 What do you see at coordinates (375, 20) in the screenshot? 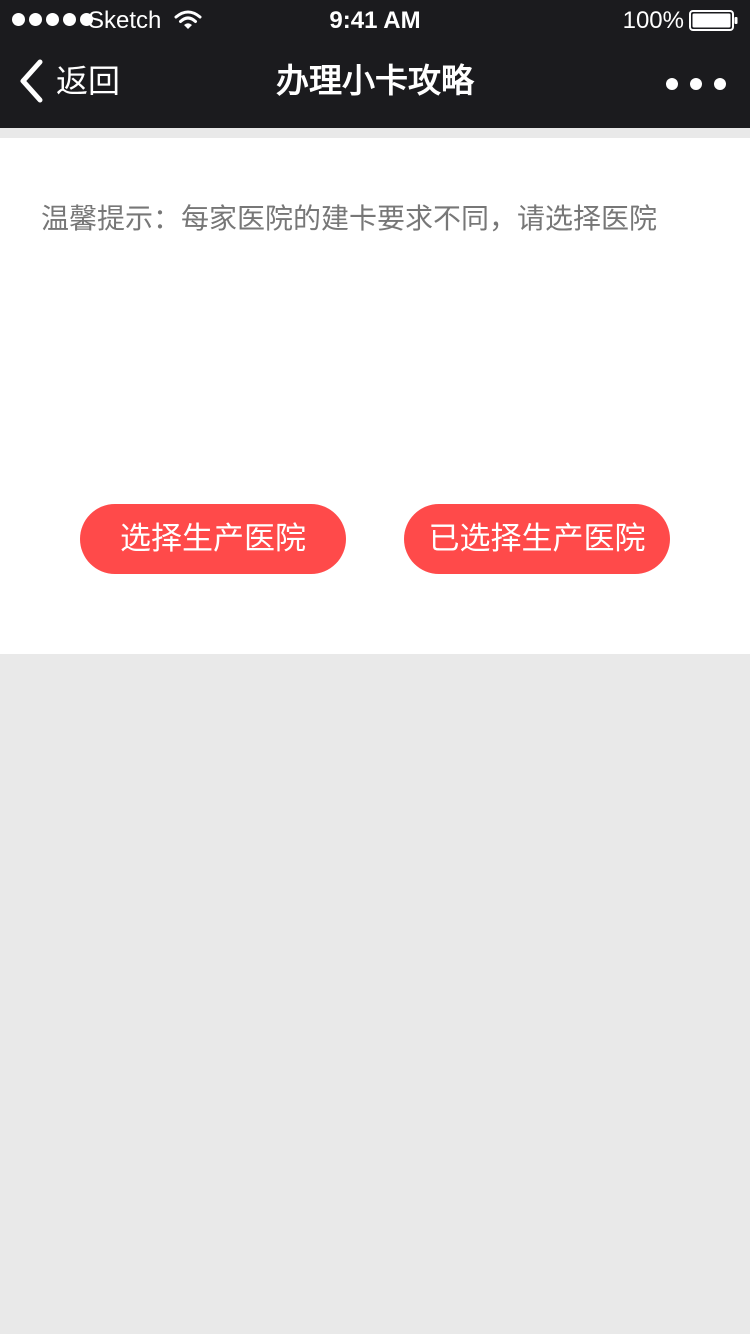
I see `status-bar: Sketch 9:41 AM 100%` at bounding box center [375, 20].